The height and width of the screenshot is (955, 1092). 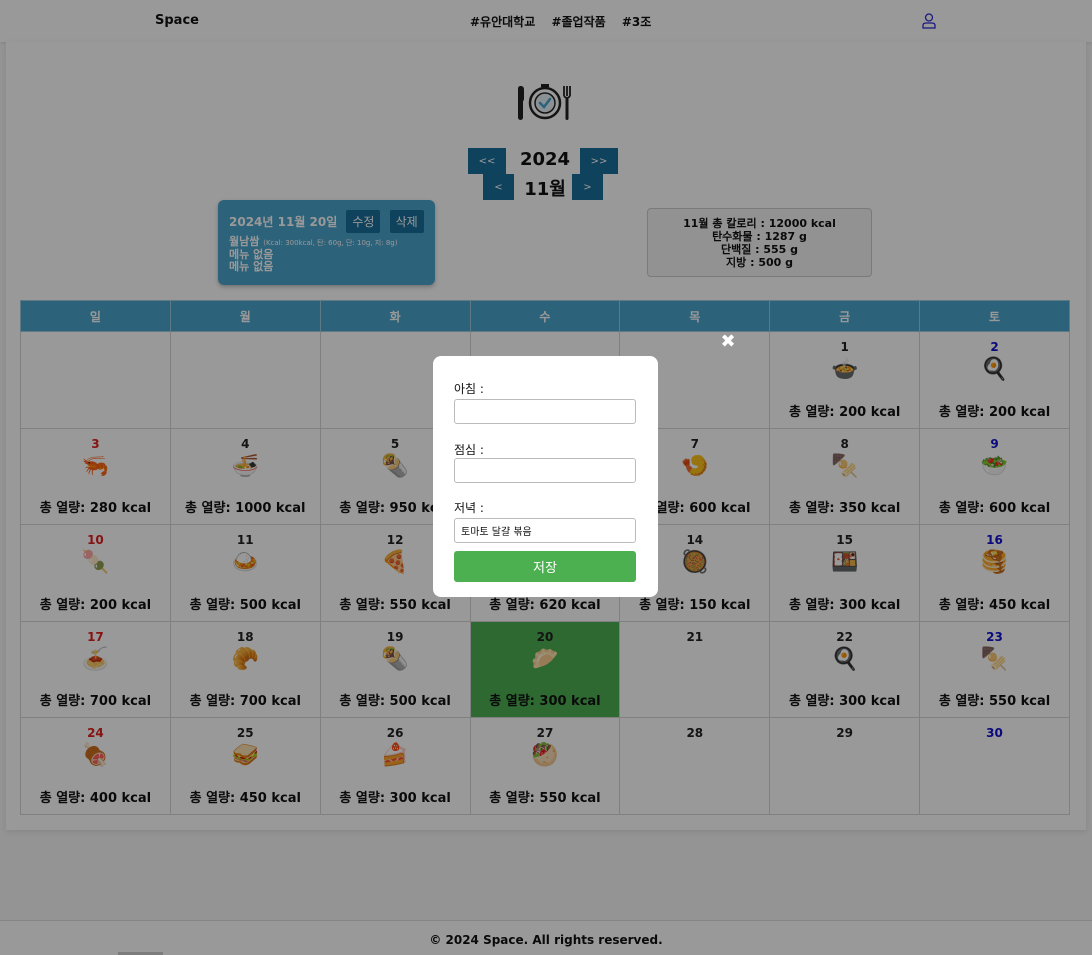 What do you see at coordinates (545, 411) in the screenshot?
I see `breakfast-input` at bounding box center [545, 411].